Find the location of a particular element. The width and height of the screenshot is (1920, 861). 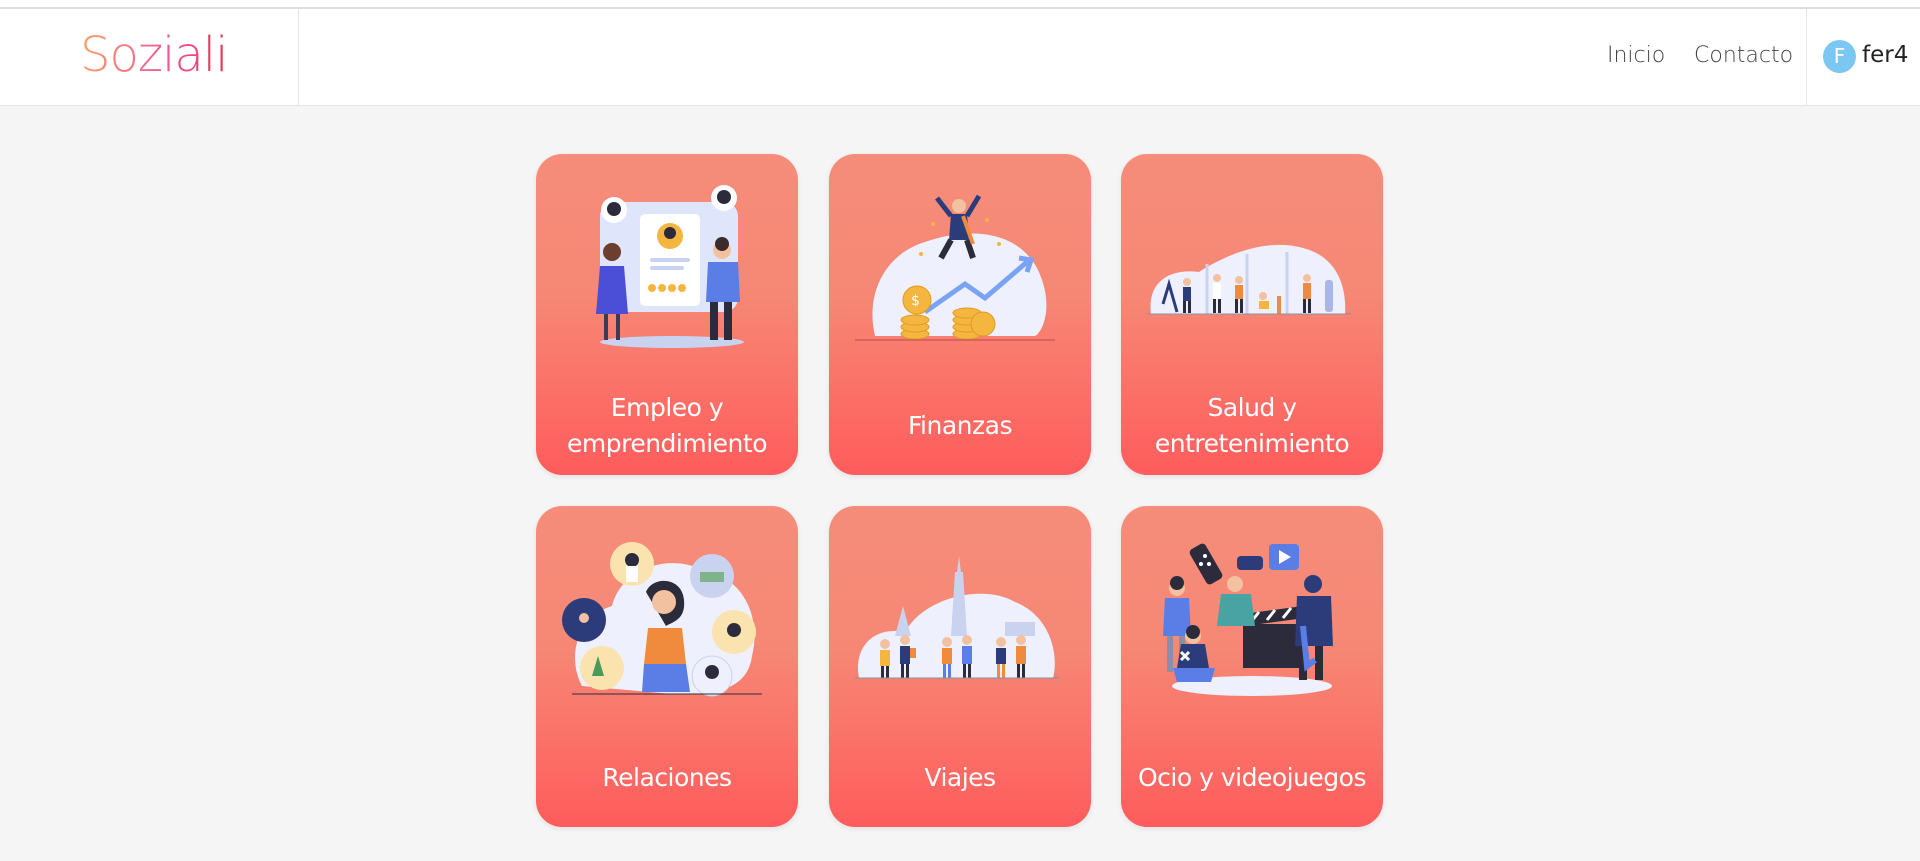

fitness-illustration-icon is located at coordinates (1249, 279).